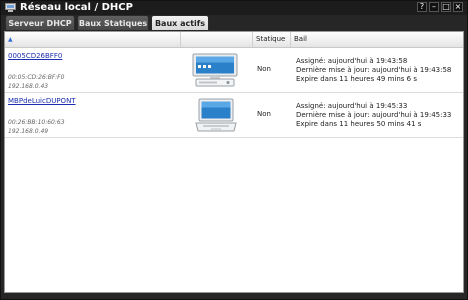  Describe the element at coordinates (40, 22) in the screenshot. I see `tab-serveur-dhcp: Serveur DHCP` at that location.